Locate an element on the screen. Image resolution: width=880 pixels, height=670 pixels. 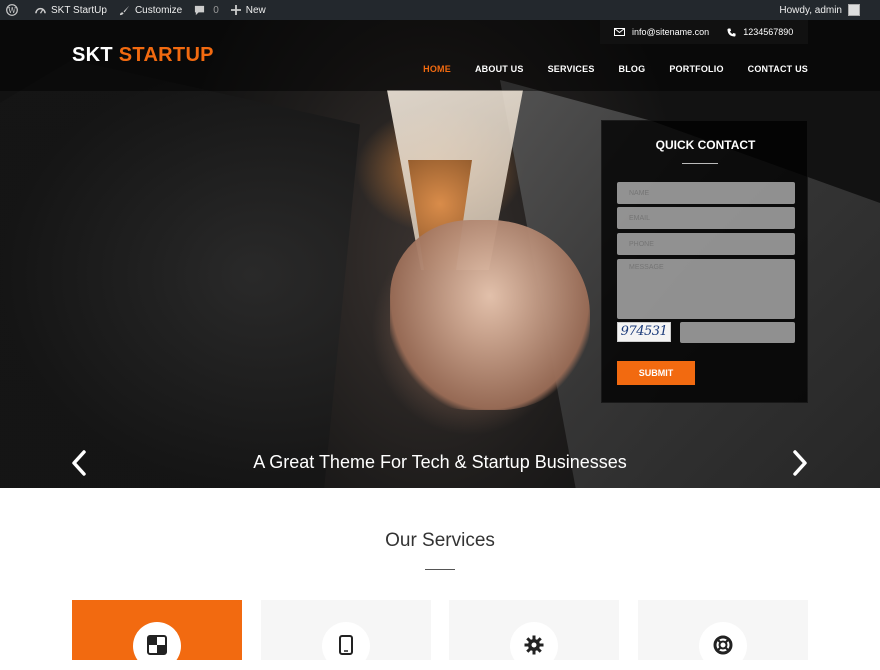
site-logo: SKT STARTUP is located at coordinates (143, 55).